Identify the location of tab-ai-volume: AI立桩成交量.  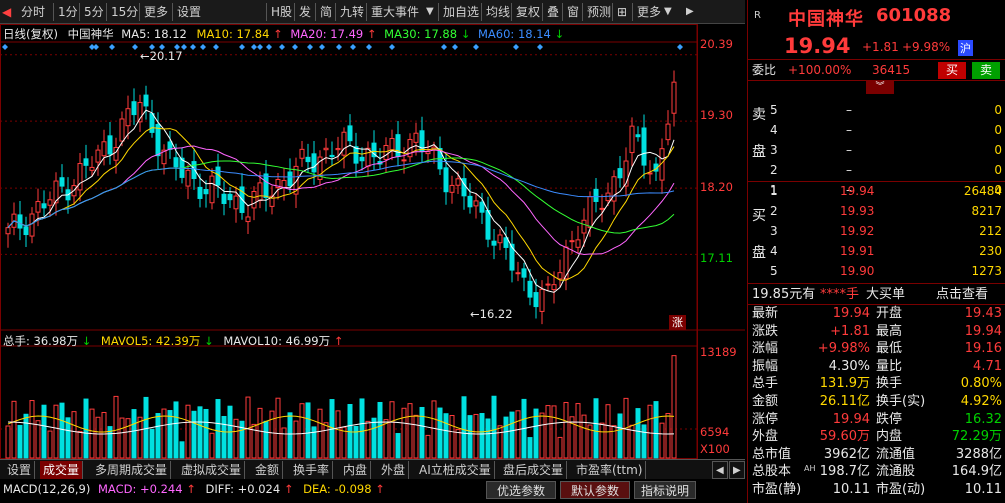
(455, 470).